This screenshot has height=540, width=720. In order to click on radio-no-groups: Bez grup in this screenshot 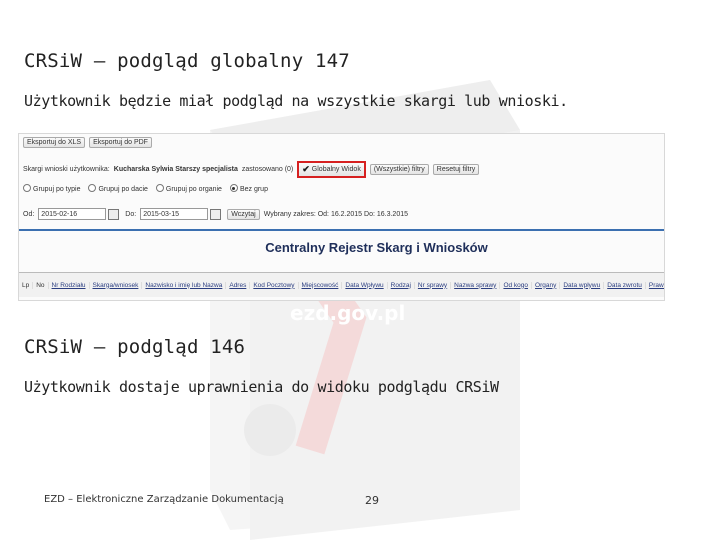, I will do `click(248, 188)`.